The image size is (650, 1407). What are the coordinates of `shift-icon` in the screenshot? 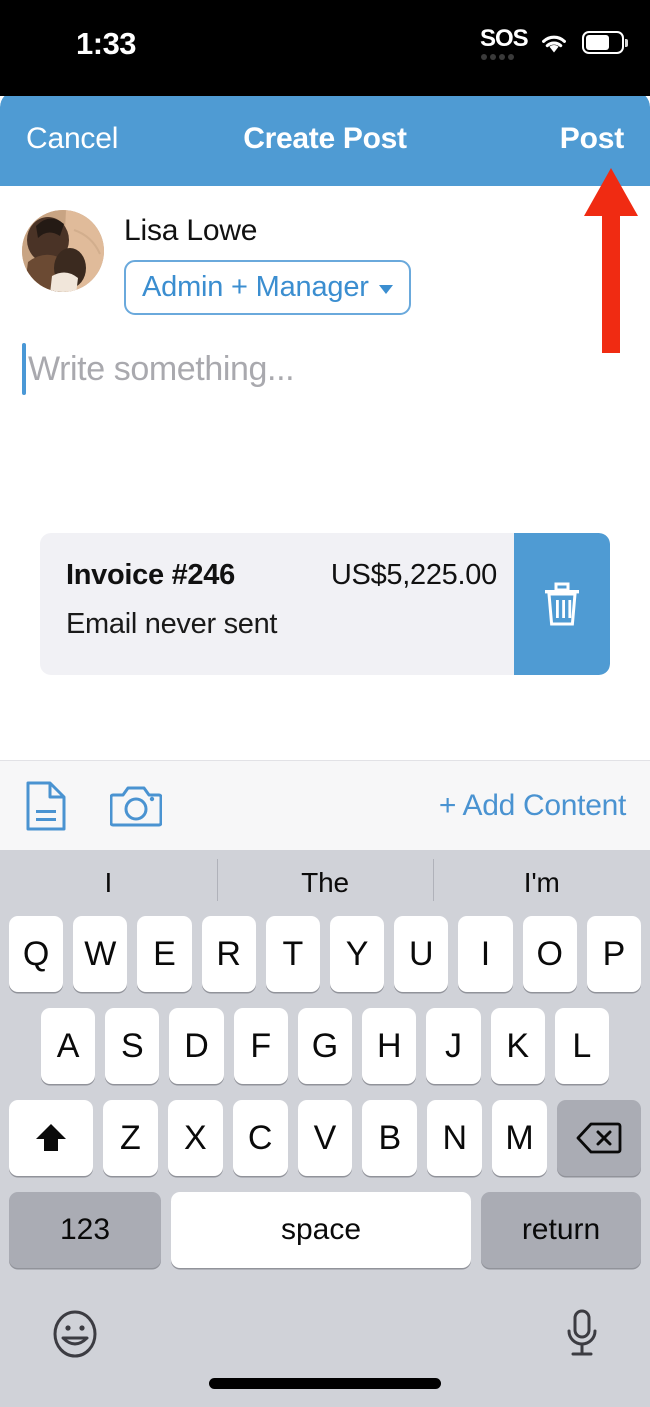 It's located at (51, 1137).